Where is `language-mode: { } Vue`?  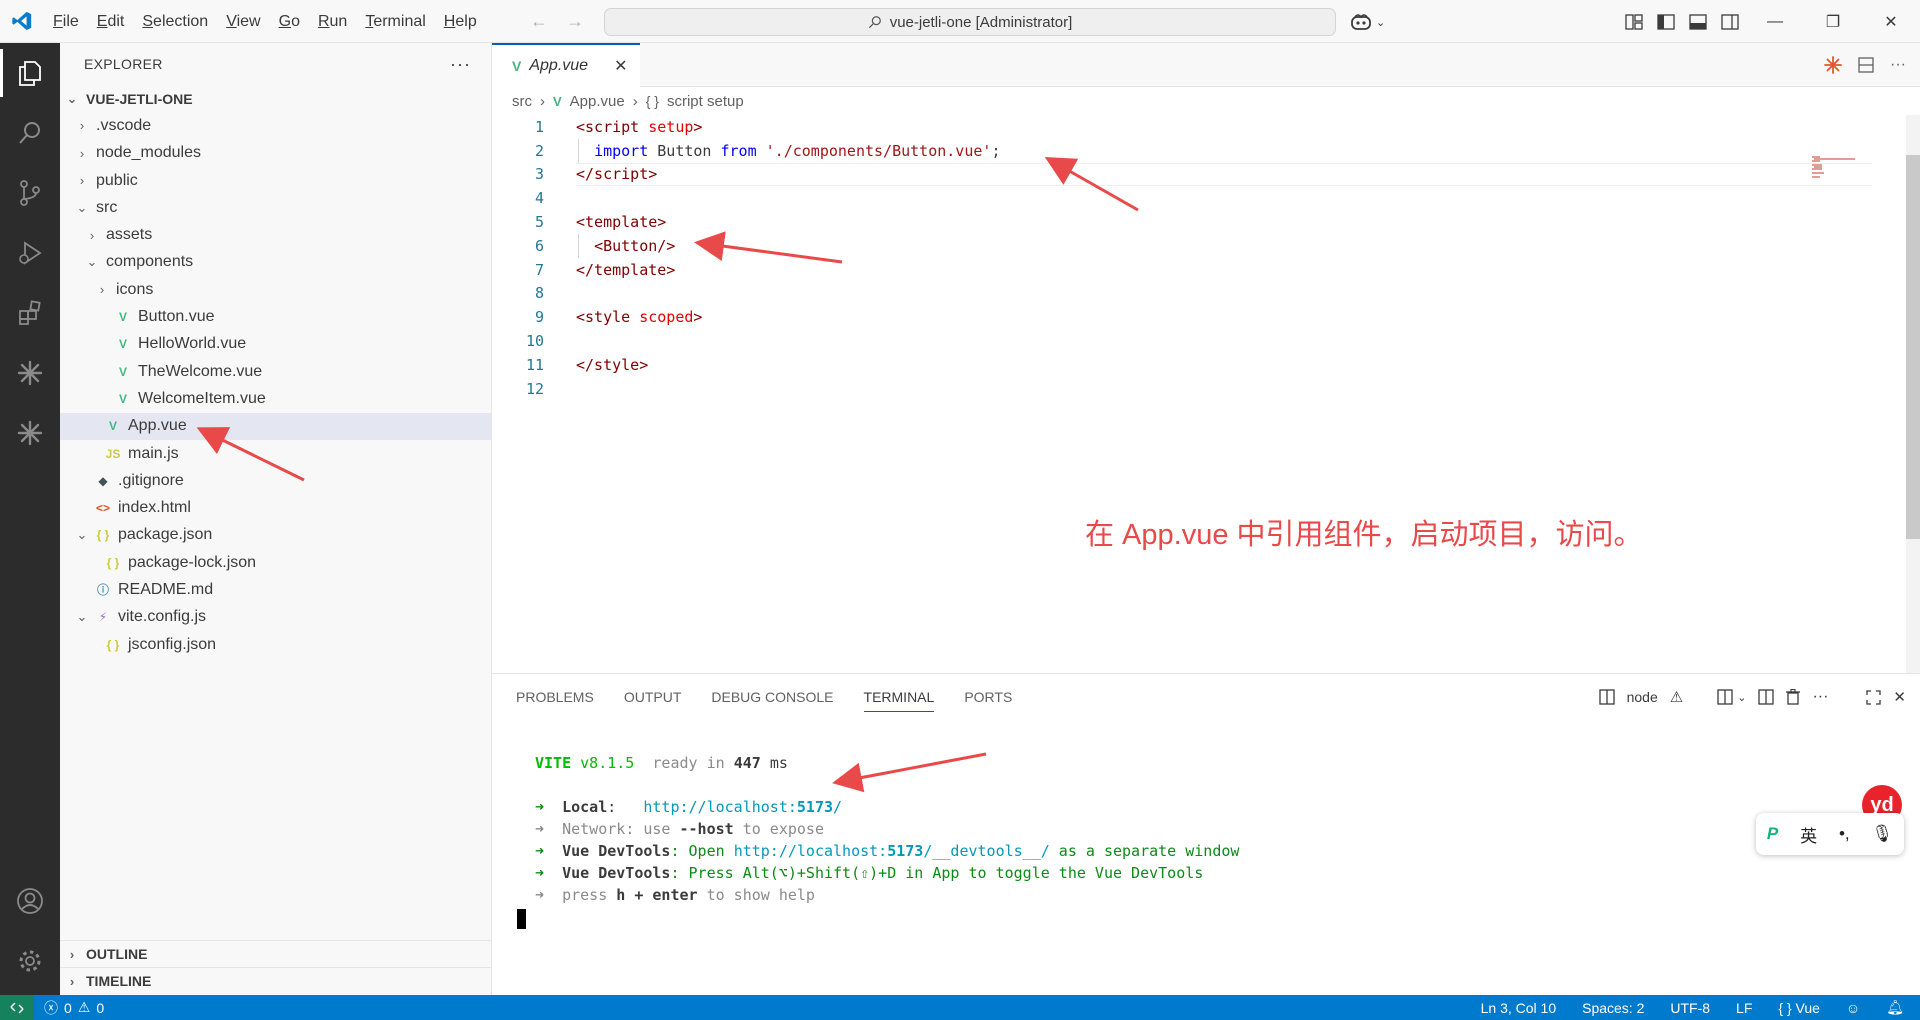
language-mode: { } Vue is located at coordinates (1799, 1008).